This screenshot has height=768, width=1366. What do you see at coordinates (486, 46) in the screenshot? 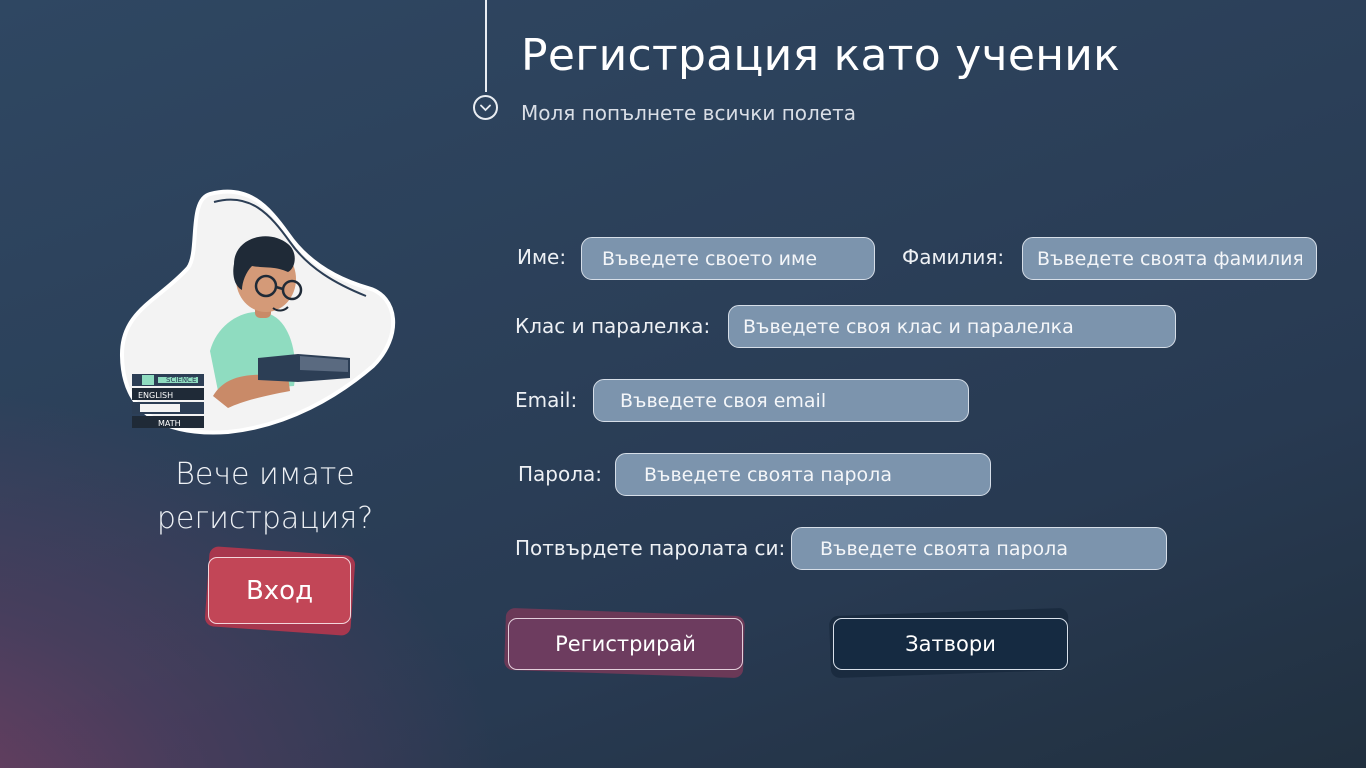
I see `header-divider-line` at bounding box center [486, 46].